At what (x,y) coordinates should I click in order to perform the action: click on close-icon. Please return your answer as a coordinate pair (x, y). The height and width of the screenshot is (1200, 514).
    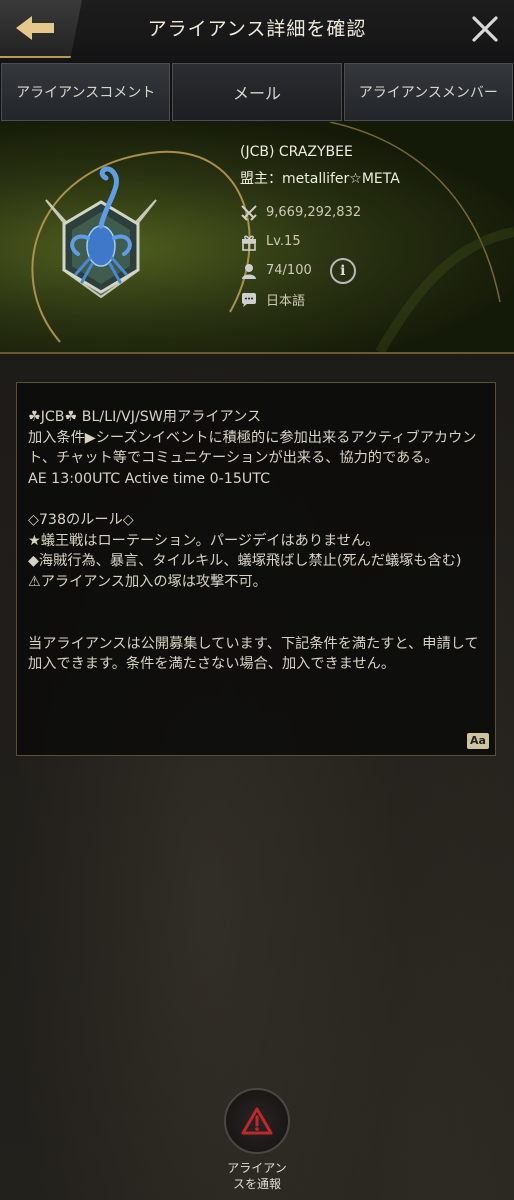
    Looking at the image, I should click on (485, 29).